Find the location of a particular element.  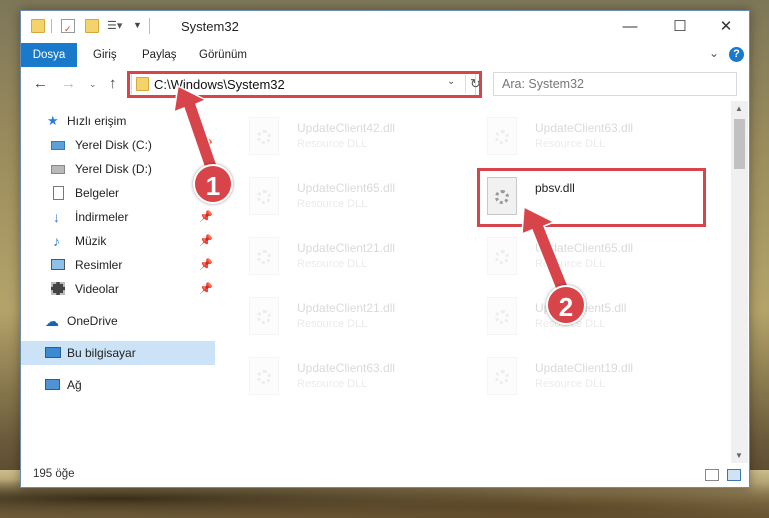

arrow-to-pbsv-file is located at coordinates (545, 248).